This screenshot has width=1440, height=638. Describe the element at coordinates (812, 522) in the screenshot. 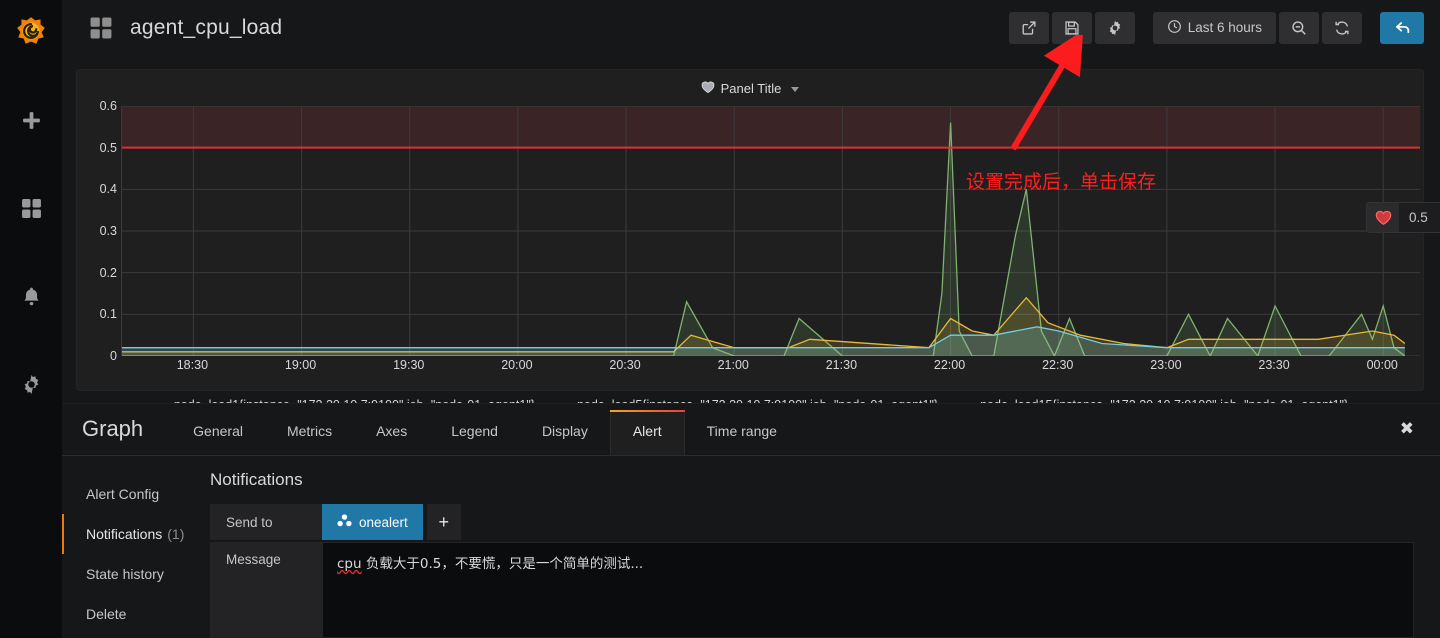

I see `send-to-row: Send to onealert +` at that location.